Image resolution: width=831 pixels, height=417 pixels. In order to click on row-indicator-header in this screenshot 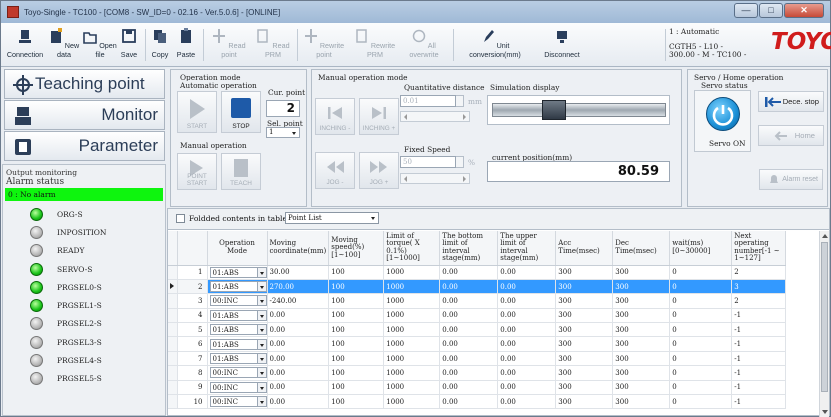, I will do `click(173, 248)`.